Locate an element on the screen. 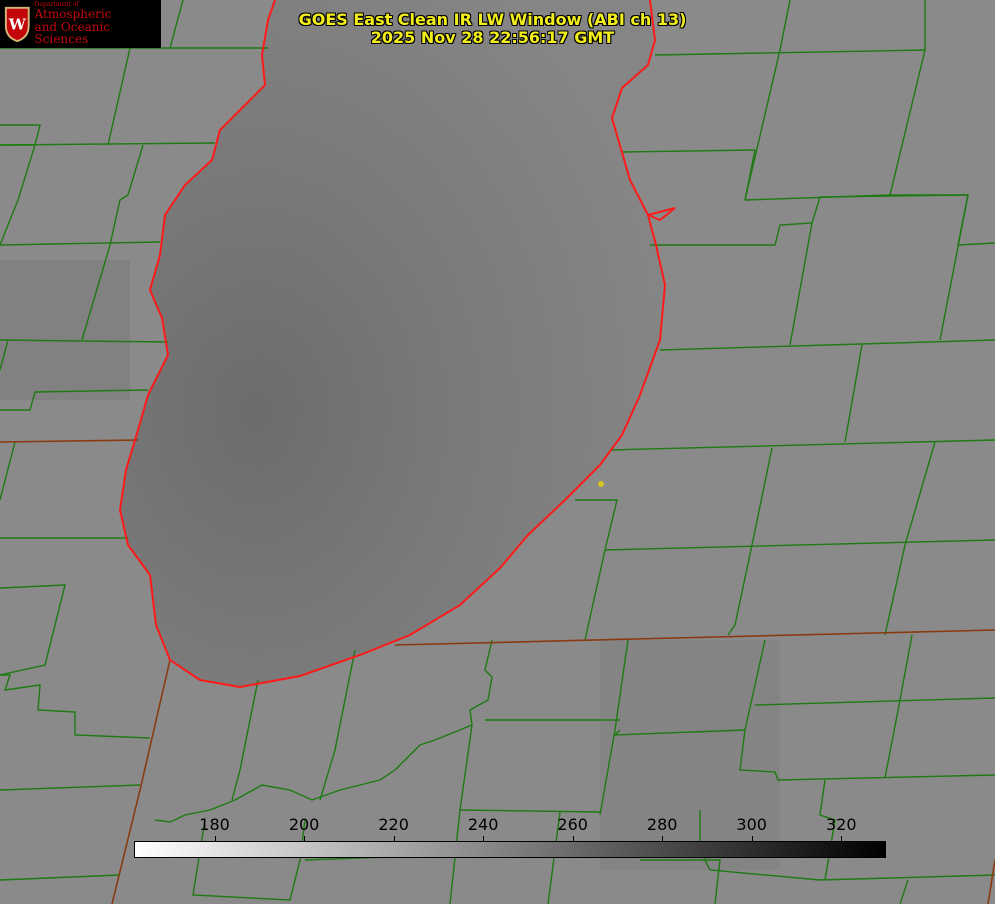 The width and height of the screenshot is (995, 904). uw-crest-icon: W is located at coordinates (17, 24).